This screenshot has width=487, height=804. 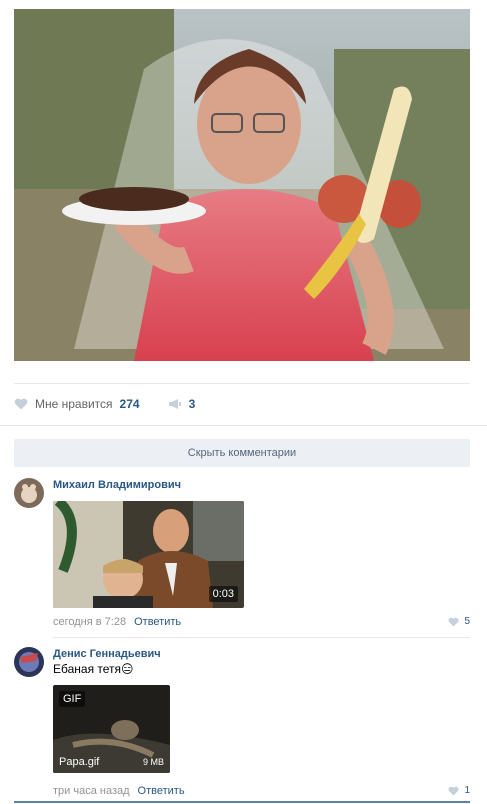 I want to click on comment-like: 1, so click(x=459, y=790).